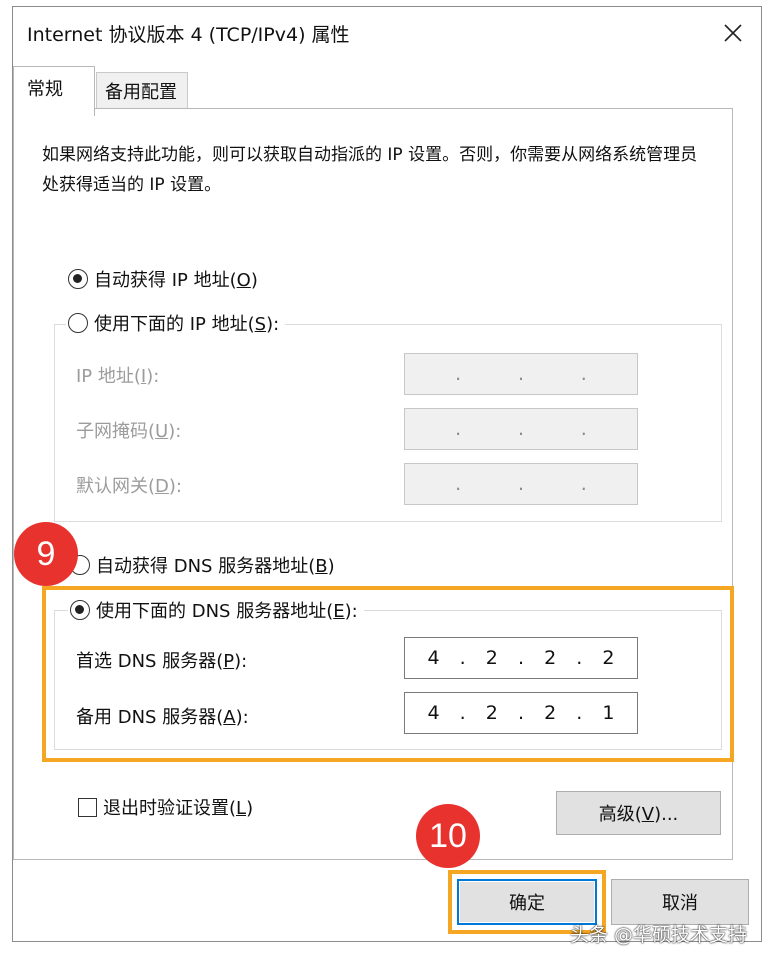 Image resolution: width=770 pixels, height=960 pixels. I want to click on ip-address-field: . . ., so click(521, 374).